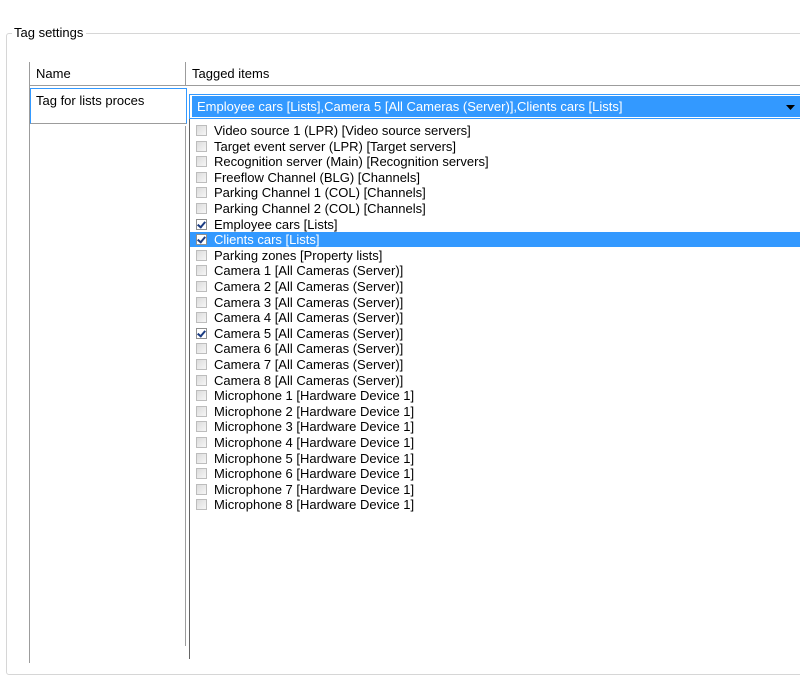 The image size is (800, 675). I want to click on dropdown-item: Camera 6 [All Cameras (Server)], so click(495, 348).